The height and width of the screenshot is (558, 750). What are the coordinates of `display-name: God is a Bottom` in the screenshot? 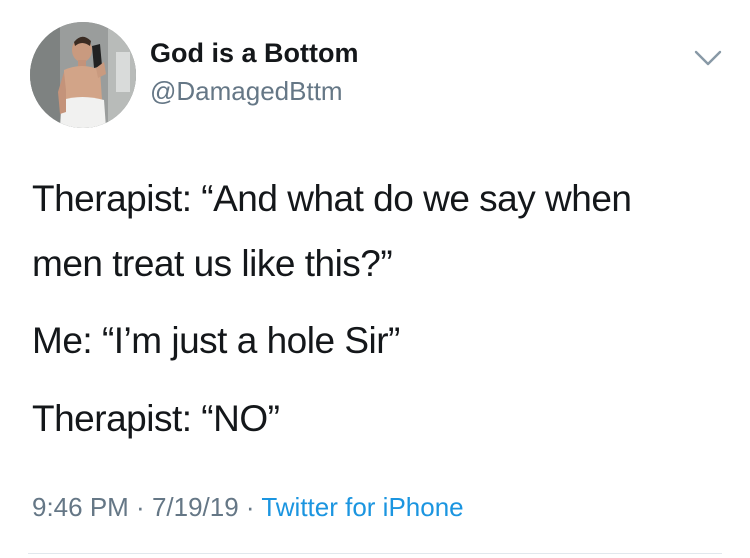 It's located at (254, 53).